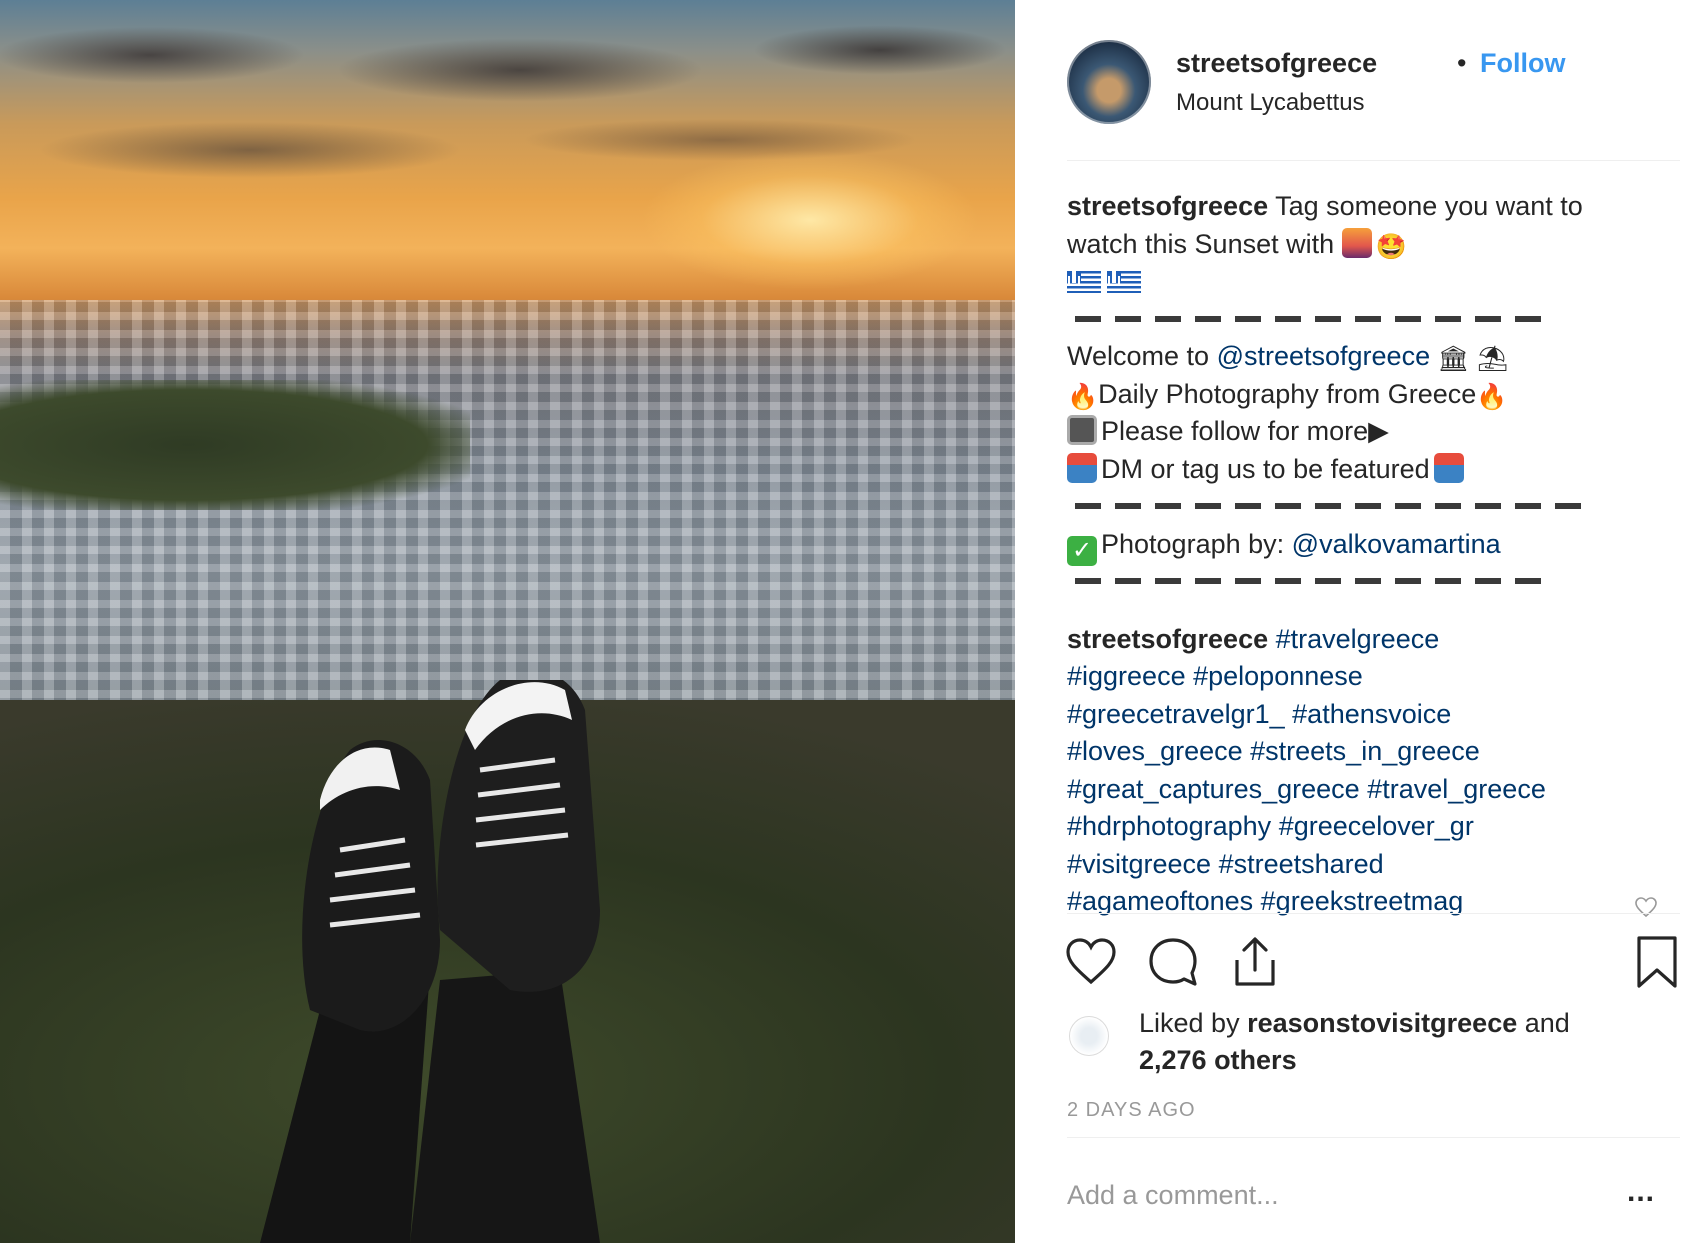 The width and height of the screenshot is (1700, 1243). What do you see at coordinates (1373, 964) in the screenshot?
I see `action-bar` at bounding box center [1373, 964].